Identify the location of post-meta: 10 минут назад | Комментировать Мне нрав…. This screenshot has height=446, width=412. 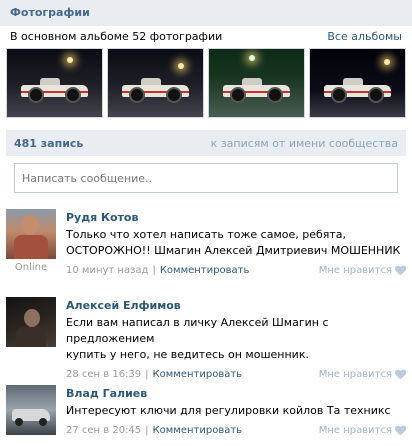
(236, 270).